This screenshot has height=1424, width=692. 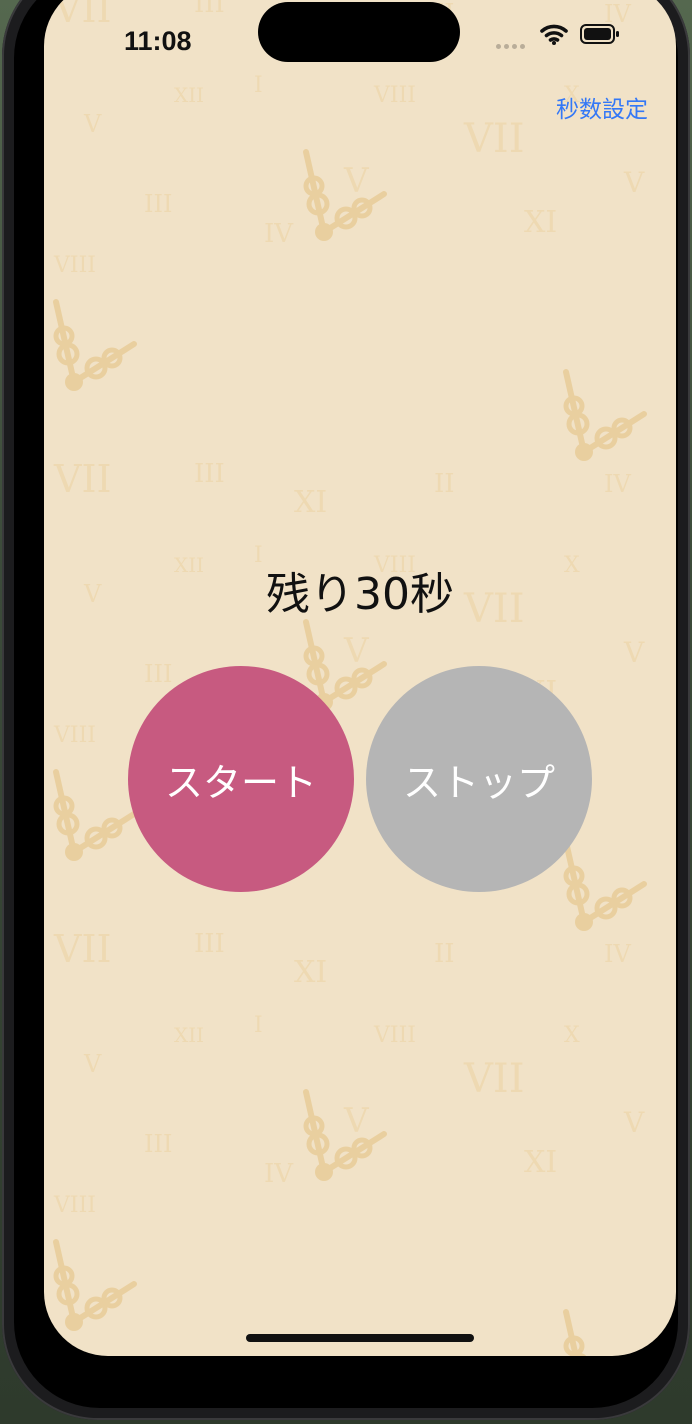 What do you see at coordinates (478, 782) in the screenshot?
I see `stop-button-label: ストップ` at bounding box center [478, 782].